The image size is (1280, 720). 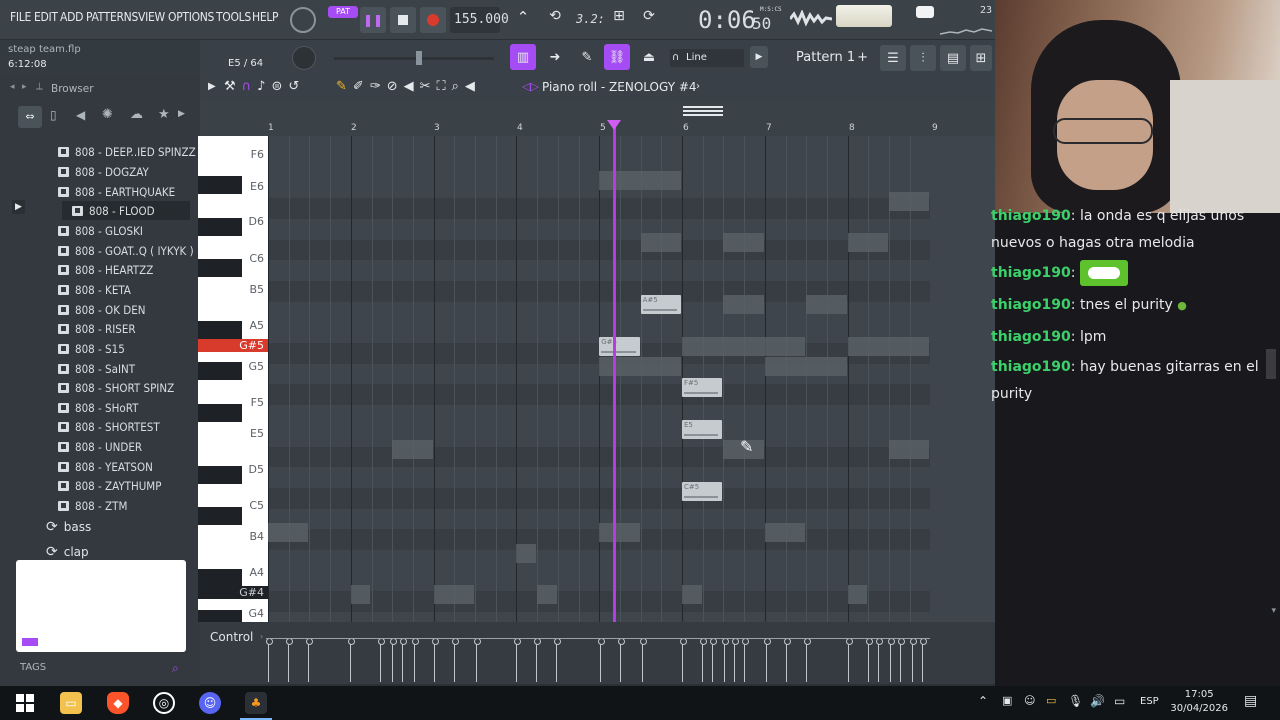 I want to click on microphone-icon: 🎙, so click(x=1075, y=701).